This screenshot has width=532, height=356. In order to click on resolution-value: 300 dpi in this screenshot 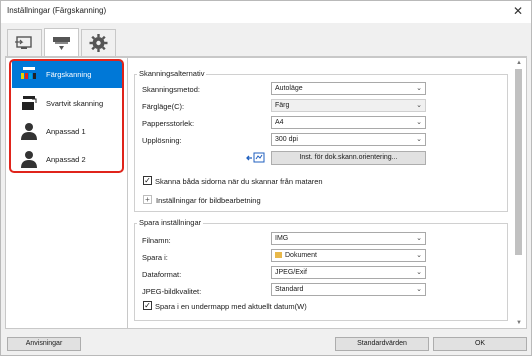, I will do `click(286, 139)`.